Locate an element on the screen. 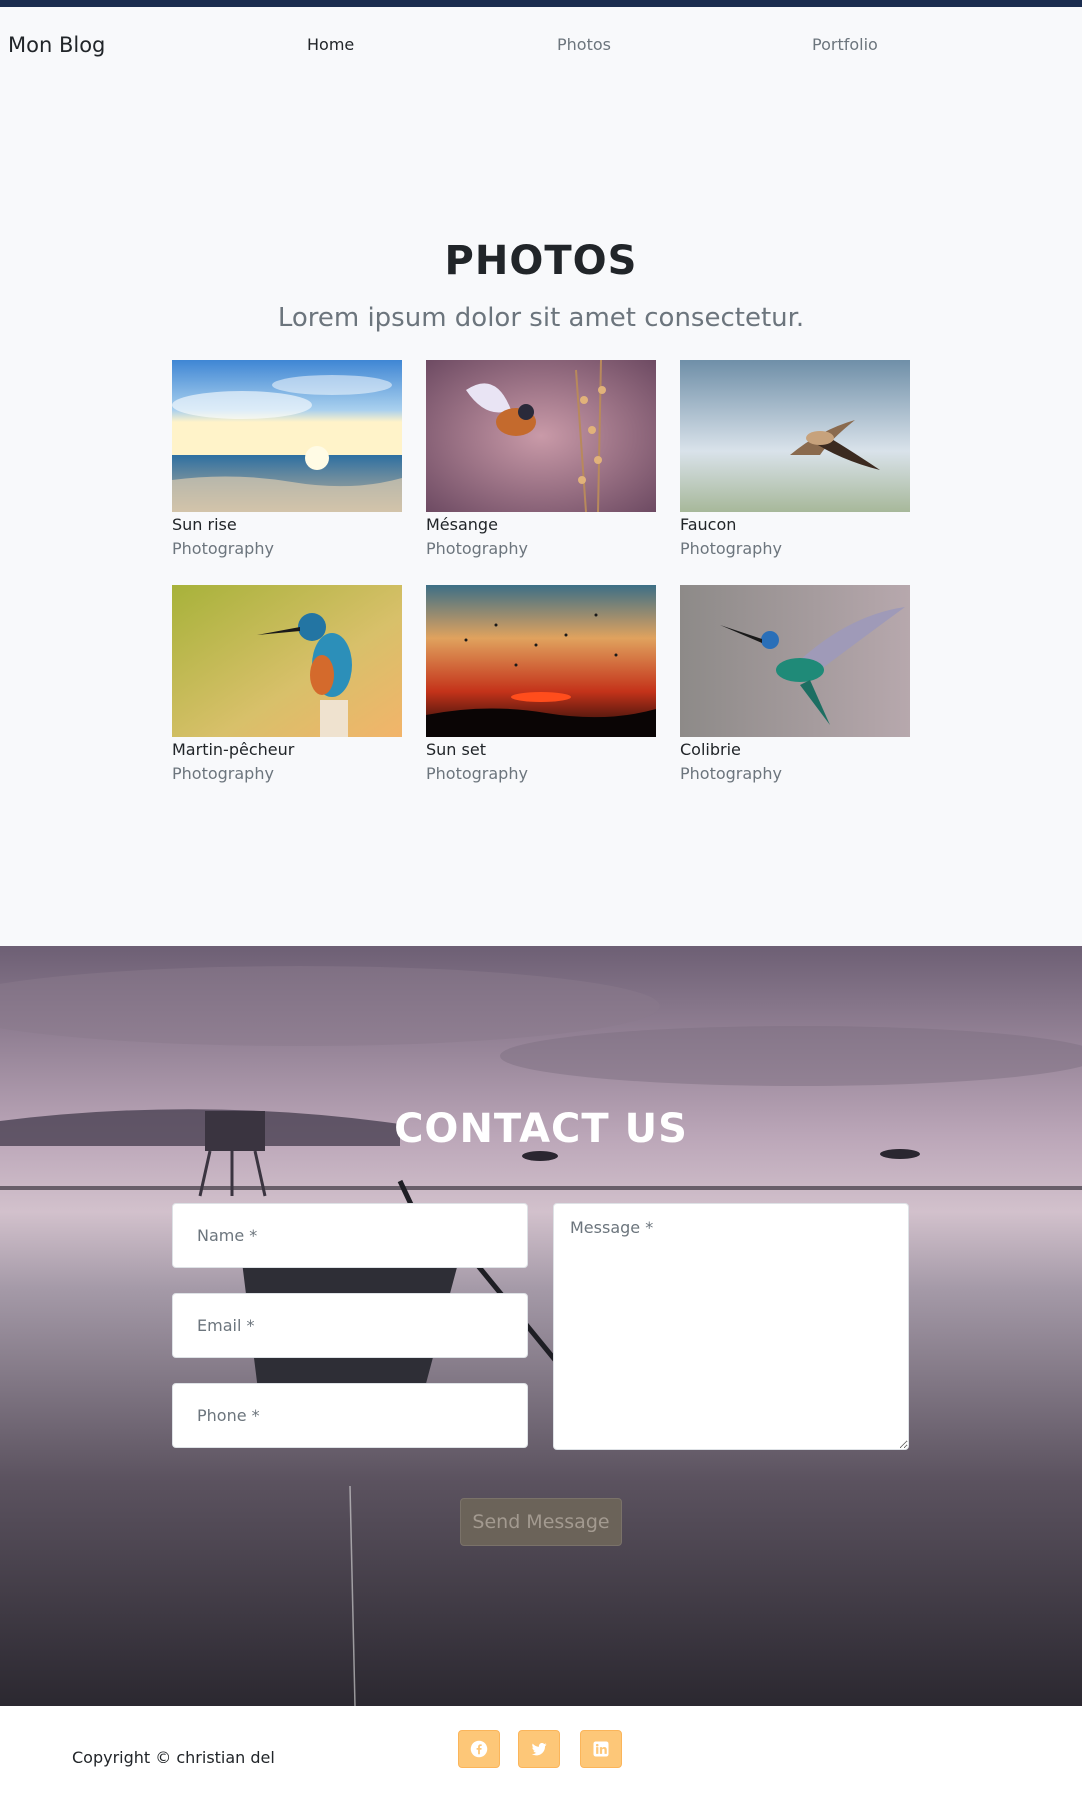 The width and height of the screenshot is (1082, 1818). photo-title: Sun set is located at coordinates (456, 749).